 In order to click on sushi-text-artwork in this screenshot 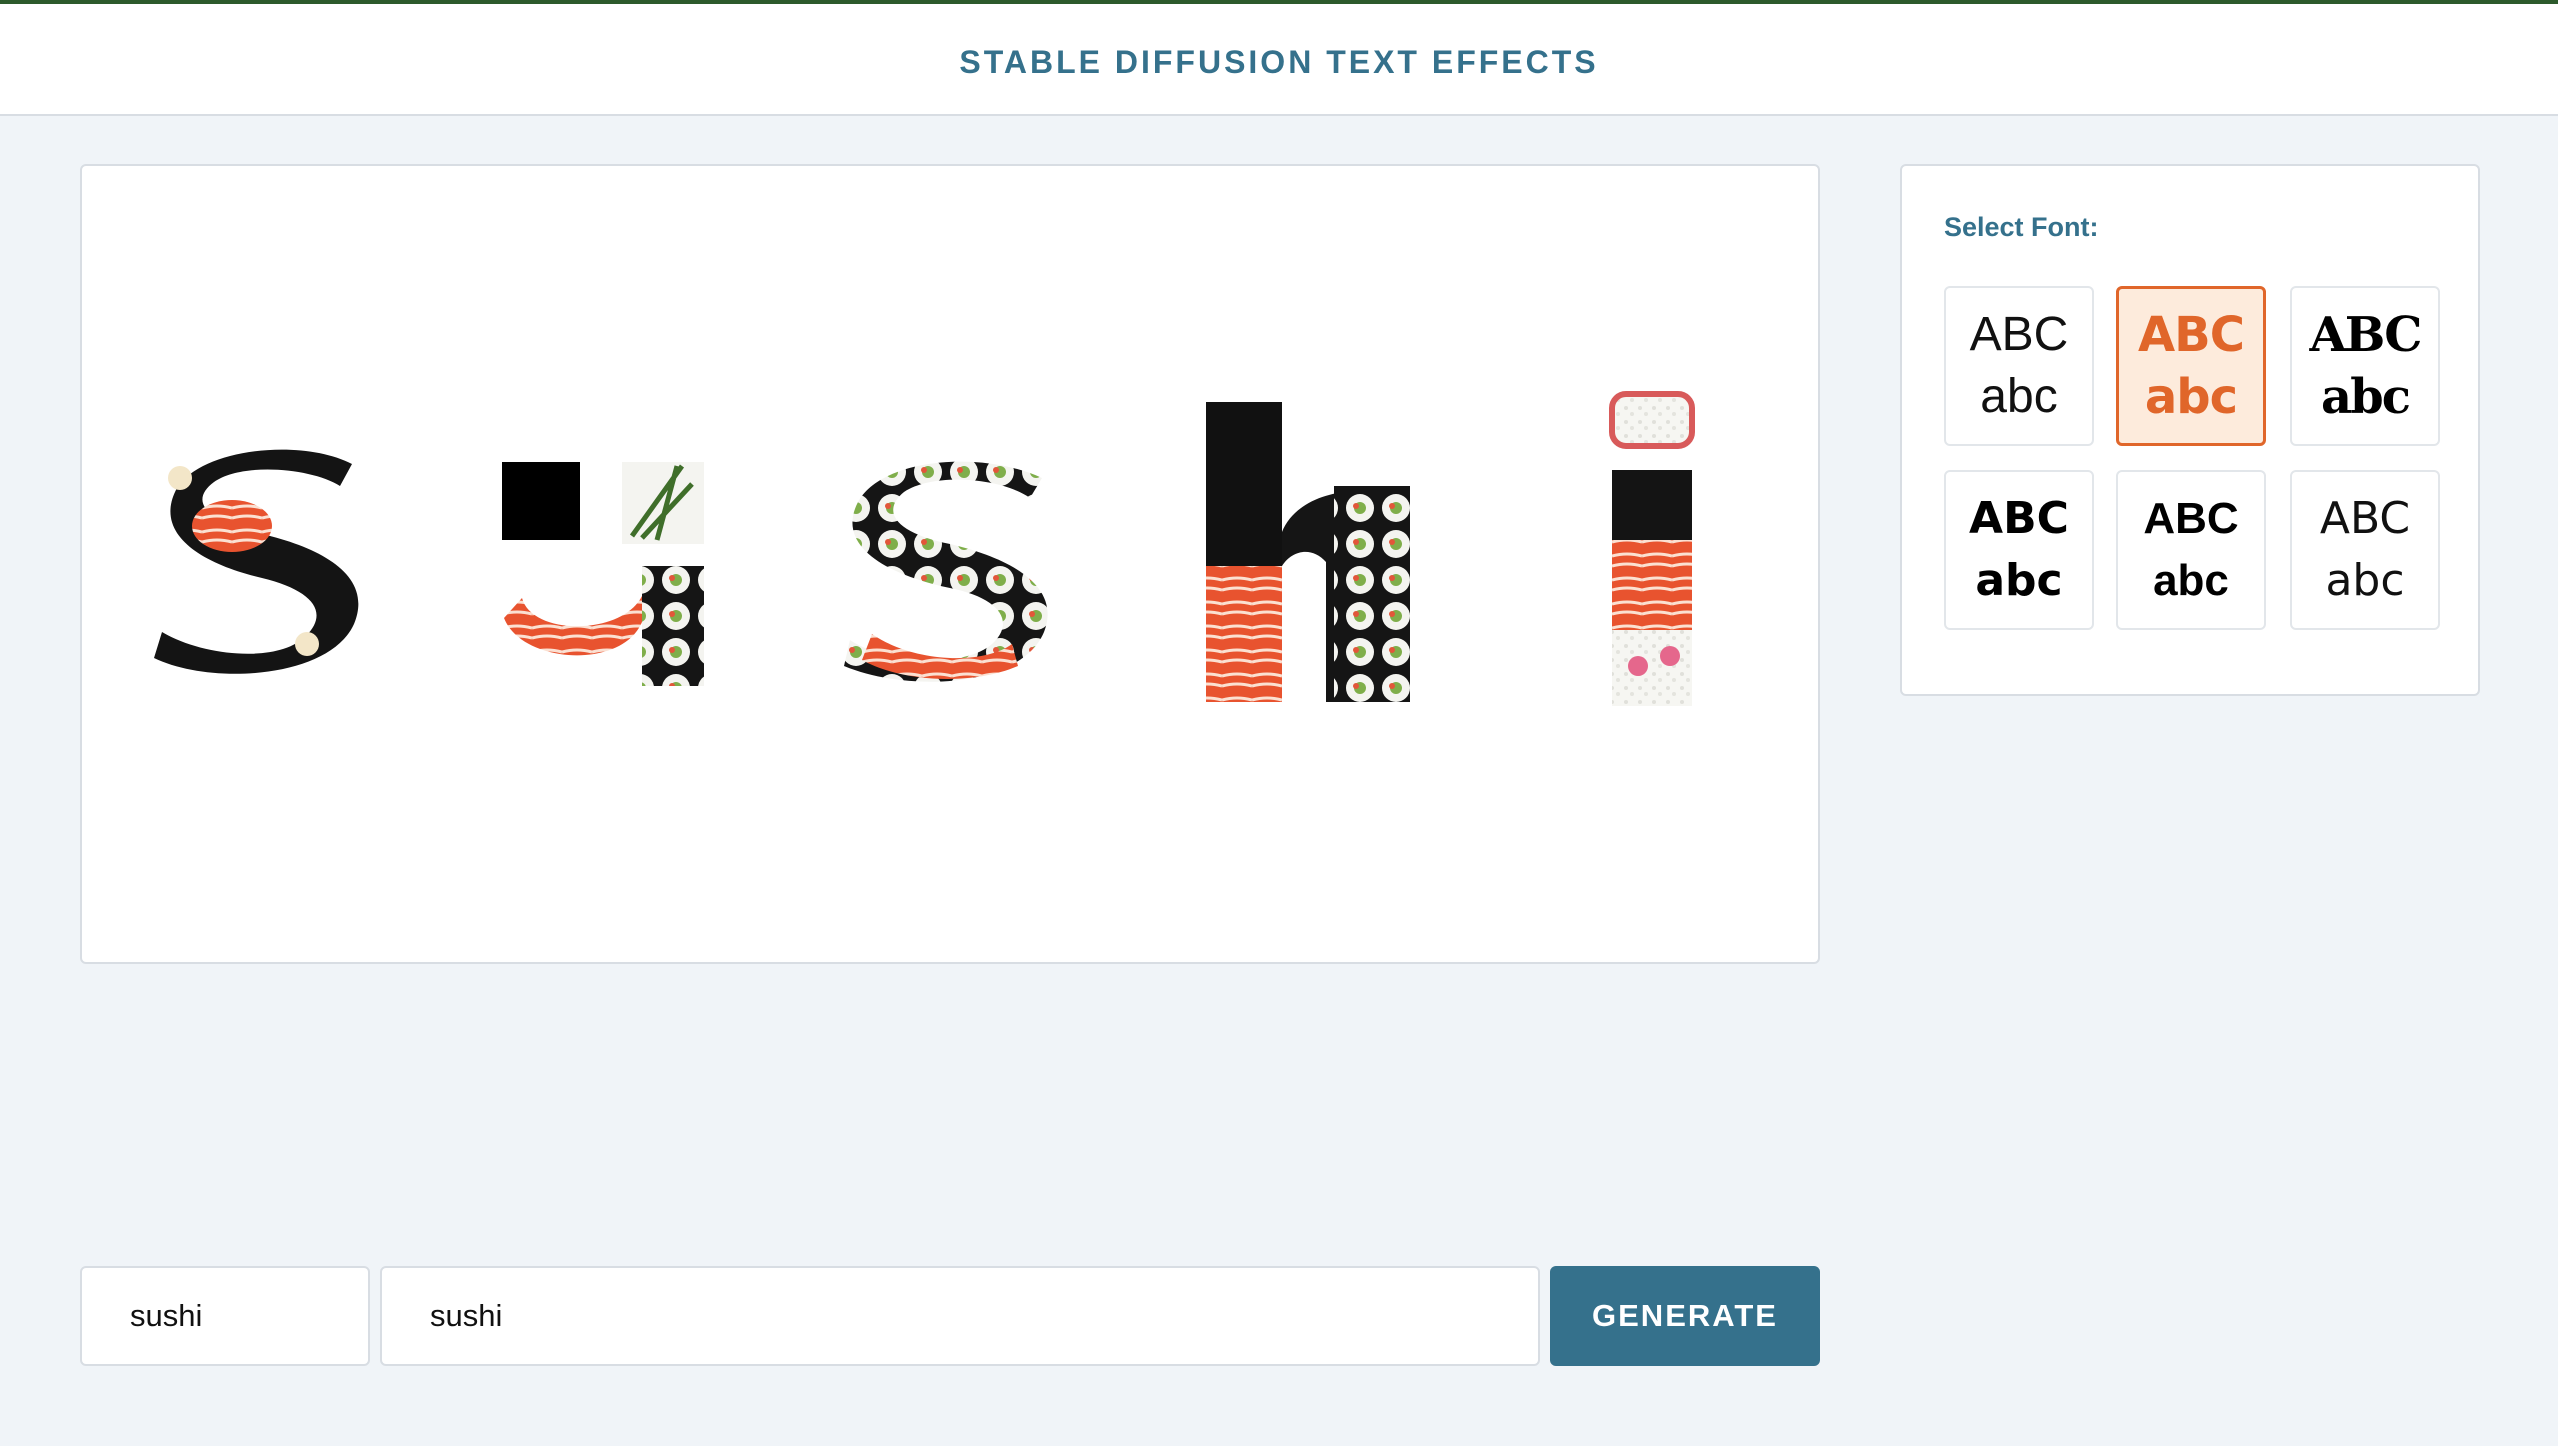, I will do `click(924, 548)`.